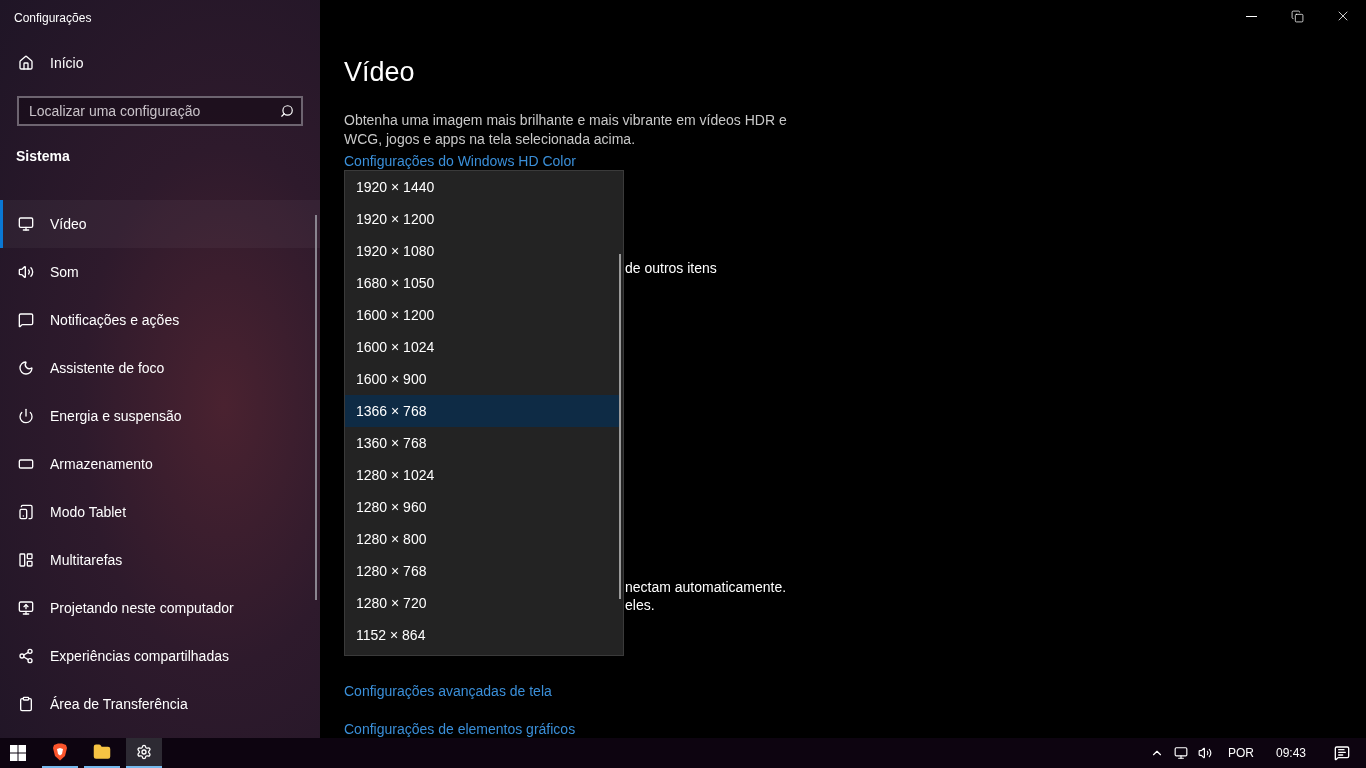 This screenshot has height=768, width=1366. What do you see at coordinates (18, 753) in the screenshot?
I see `windows-logo-icon` at bounding box center [18, 753].